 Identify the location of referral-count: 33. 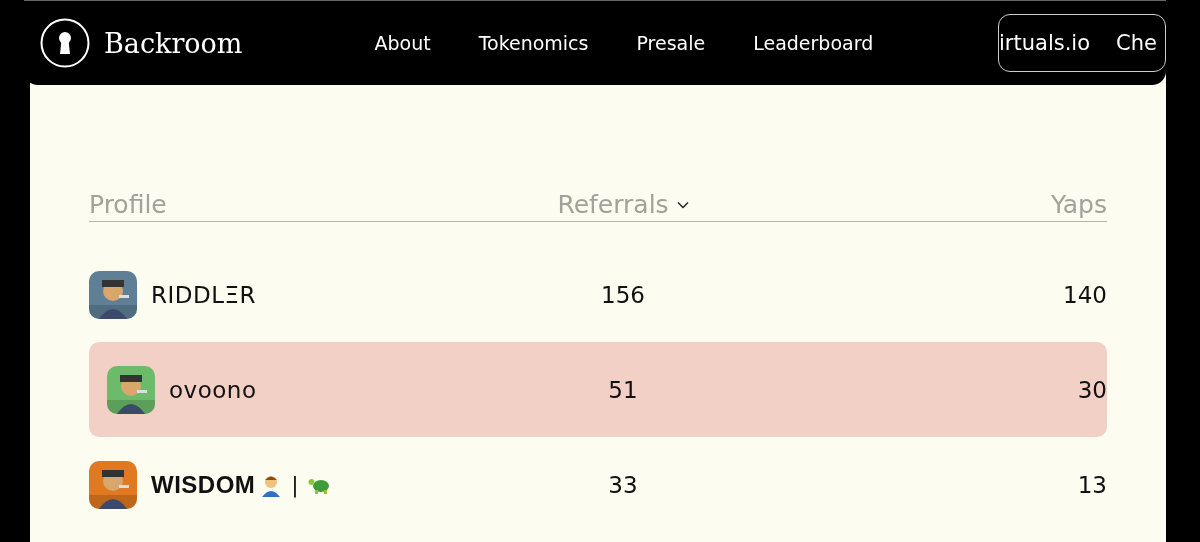
(623, 484).